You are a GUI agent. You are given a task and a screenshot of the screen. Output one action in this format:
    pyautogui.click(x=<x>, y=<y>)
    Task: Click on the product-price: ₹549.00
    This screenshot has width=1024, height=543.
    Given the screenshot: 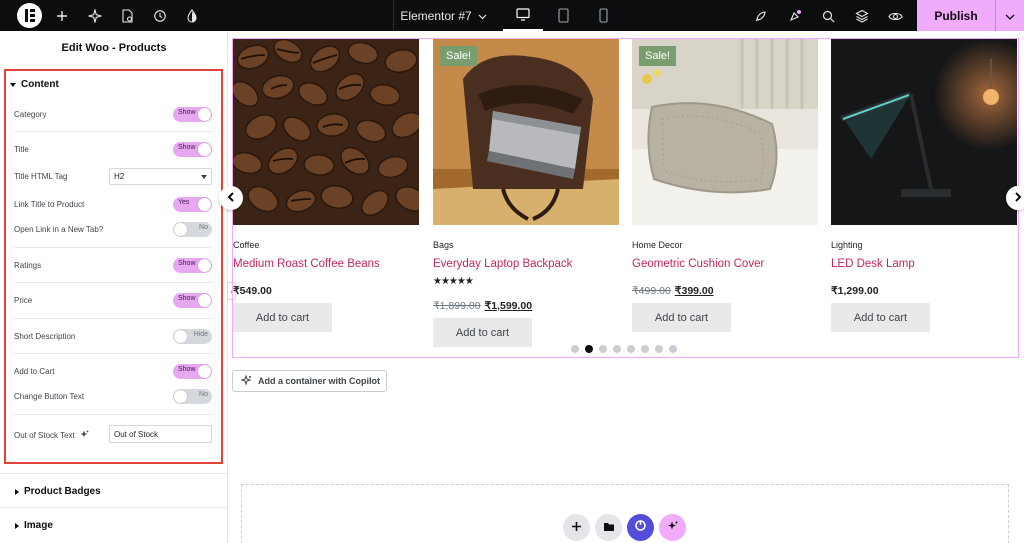 What is the action you would take?
    pyautogui.click(x=252, y=291)
    